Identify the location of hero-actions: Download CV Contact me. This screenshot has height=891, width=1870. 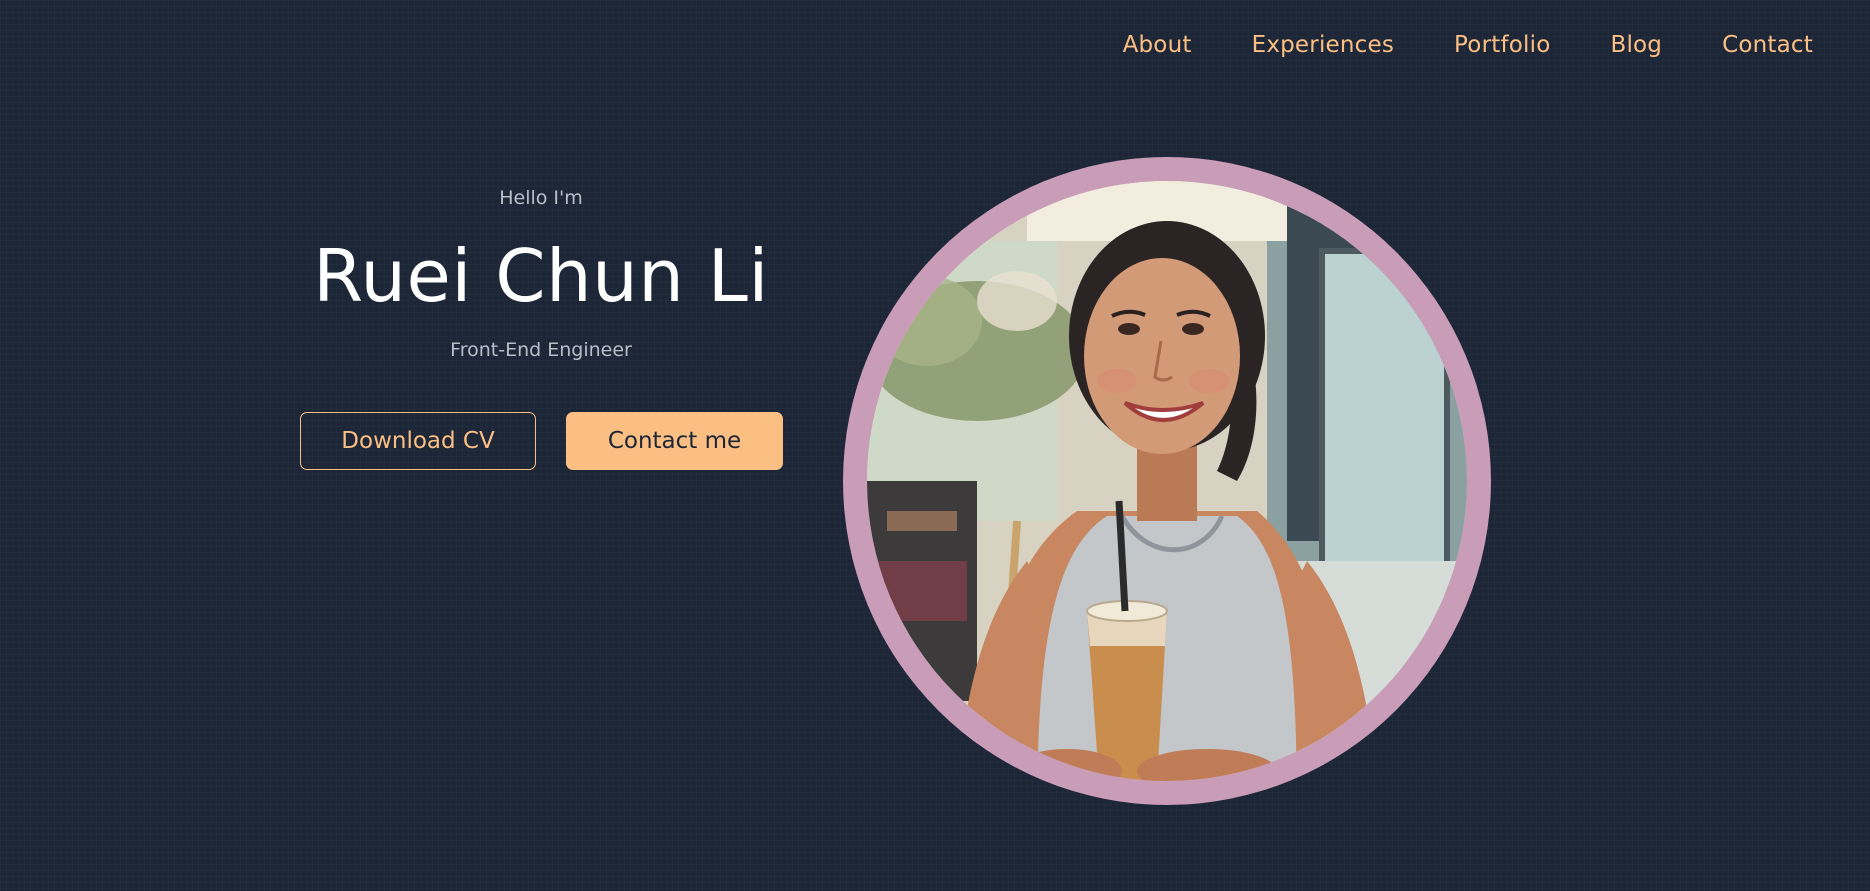
(541, 441).